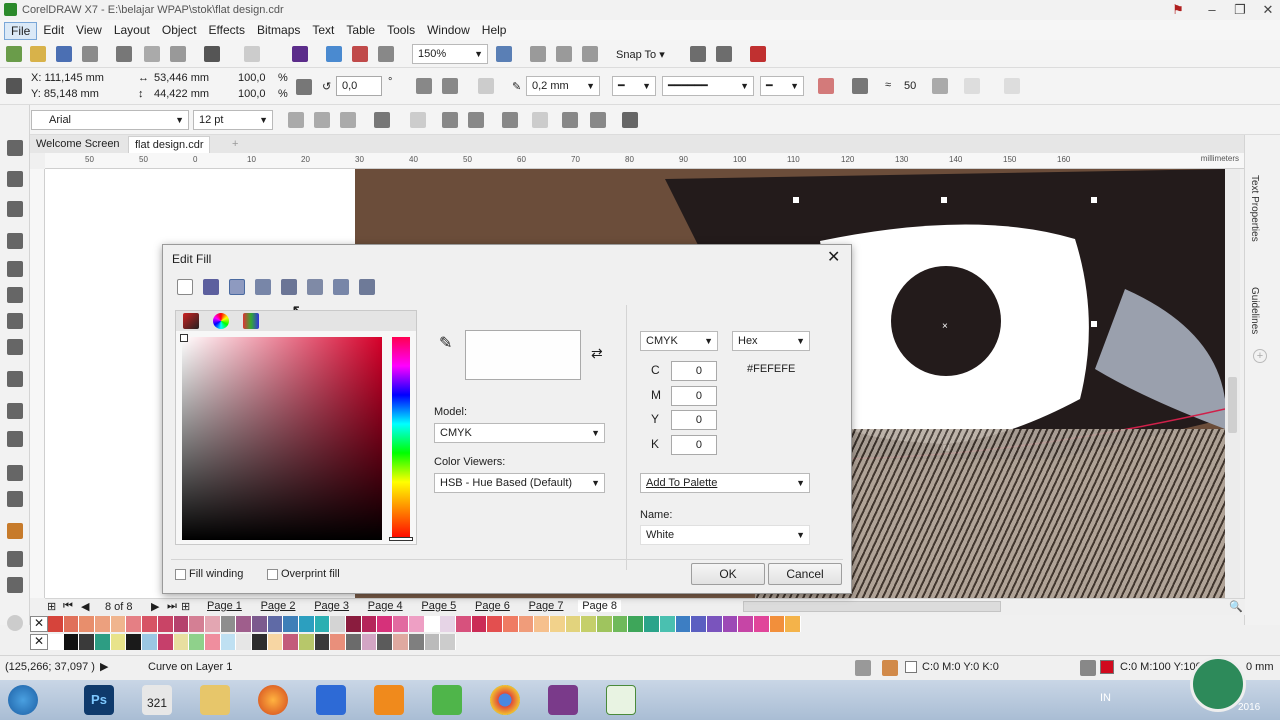 Image resolution: width=1280 pixels, height=720 pixels. What do you see at coordinates (438, 606) in the screenshot?
I see `page-tab-5: Page 5` at bounding box center [438, 606].